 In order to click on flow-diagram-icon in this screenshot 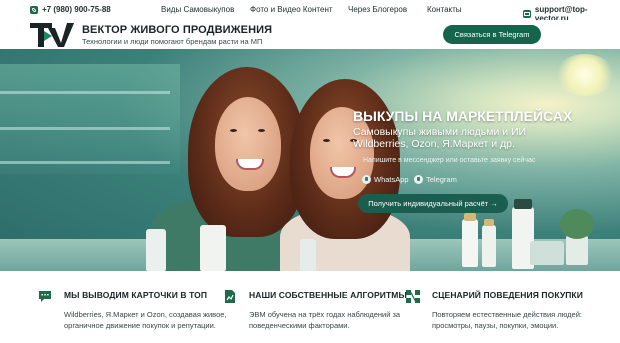, I will do `click(413, 296)`.